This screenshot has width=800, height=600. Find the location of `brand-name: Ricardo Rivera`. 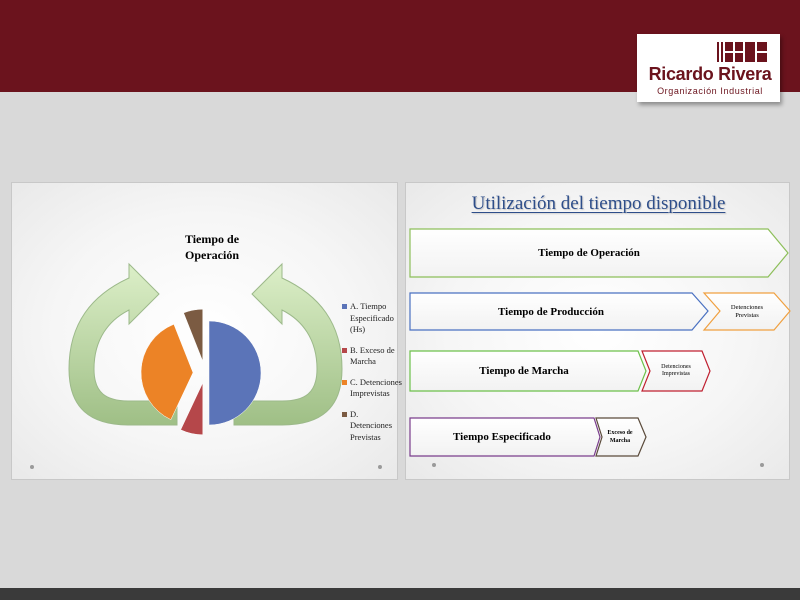

brand-name: Ricardo Rivera is located at coordinates (710, 74).